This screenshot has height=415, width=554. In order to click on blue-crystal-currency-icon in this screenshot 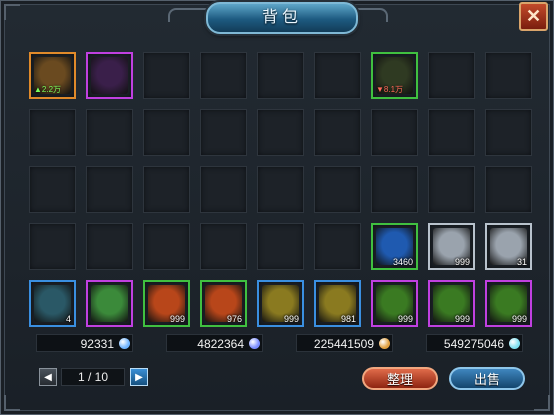, I will do `click(124, 343)`.